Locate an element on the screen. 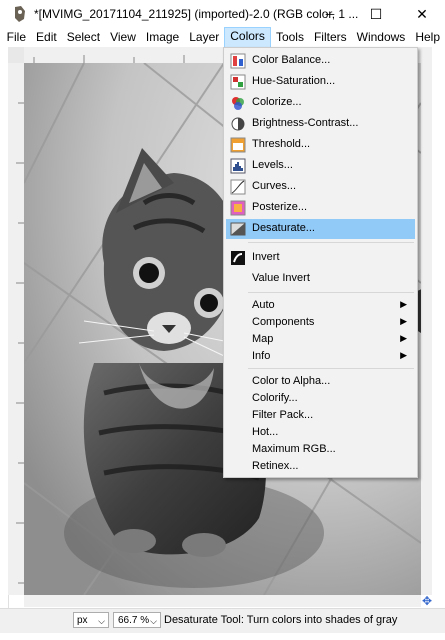 Image resolution: width=445 pixels, height=640 pixels. menu-layer: Layer is located at coordinates (204, 37).